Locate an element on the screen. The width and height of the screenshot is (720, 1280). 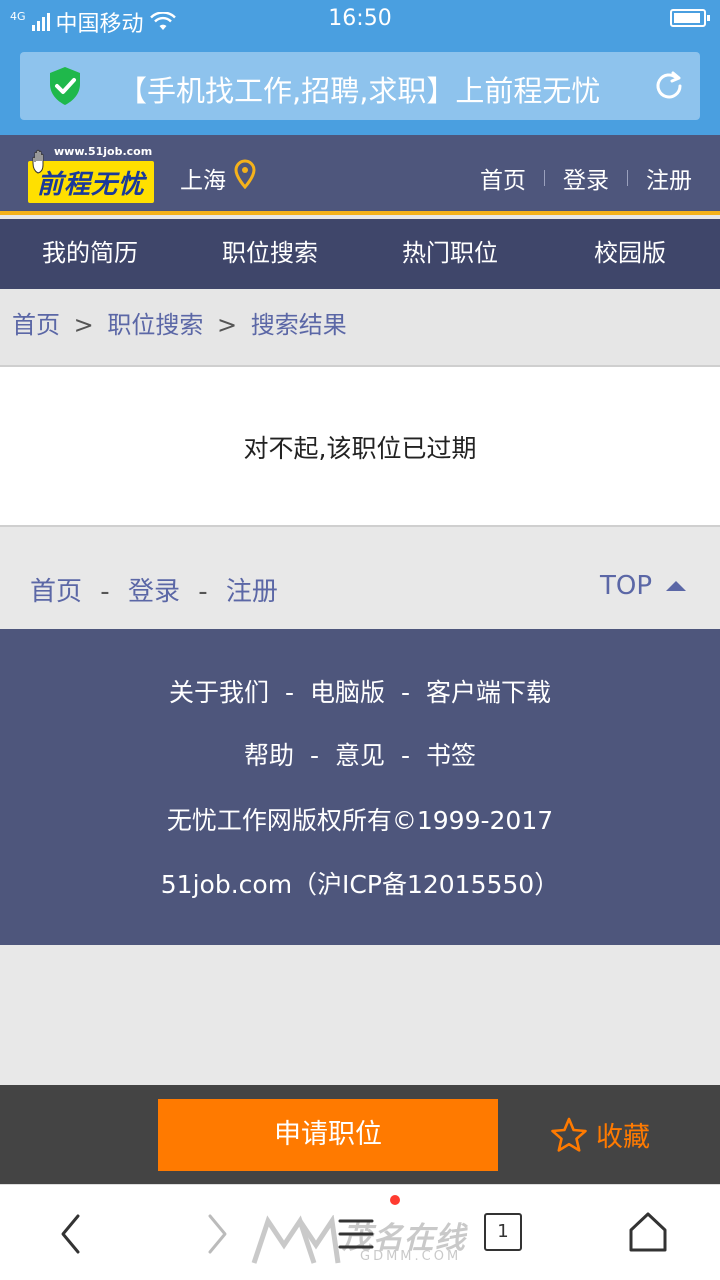
footer-login-link: 登录 is located at coordinates (154, 592).